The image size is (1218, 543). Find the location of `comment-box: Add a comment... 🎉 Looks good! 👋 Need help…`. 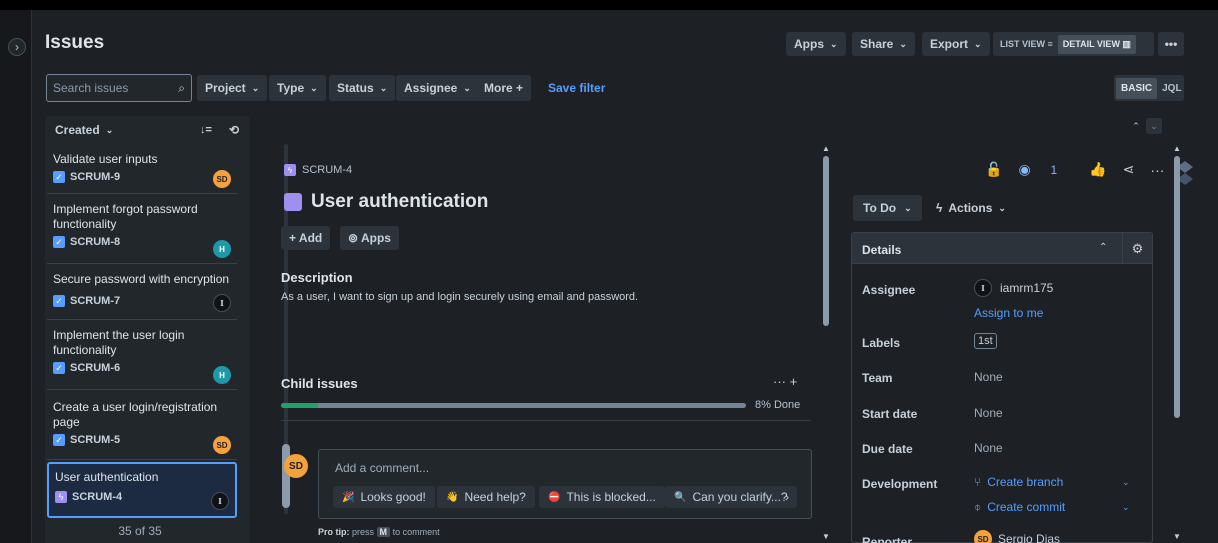

comment-box: Add a comment... 🎉 Looks good! 👋 Need help… is located at coordinates (565, 484).